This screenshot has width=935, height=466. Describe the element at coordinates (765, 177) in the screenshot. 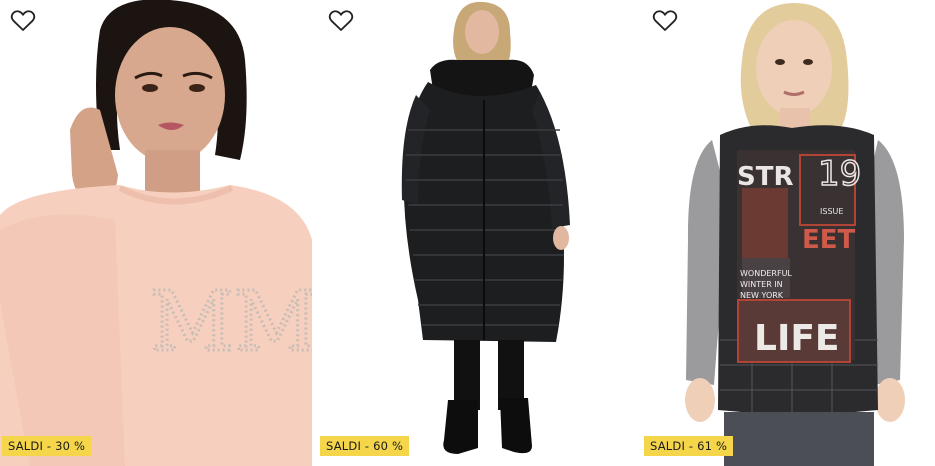

I see `print-text-str: STR` at that location.